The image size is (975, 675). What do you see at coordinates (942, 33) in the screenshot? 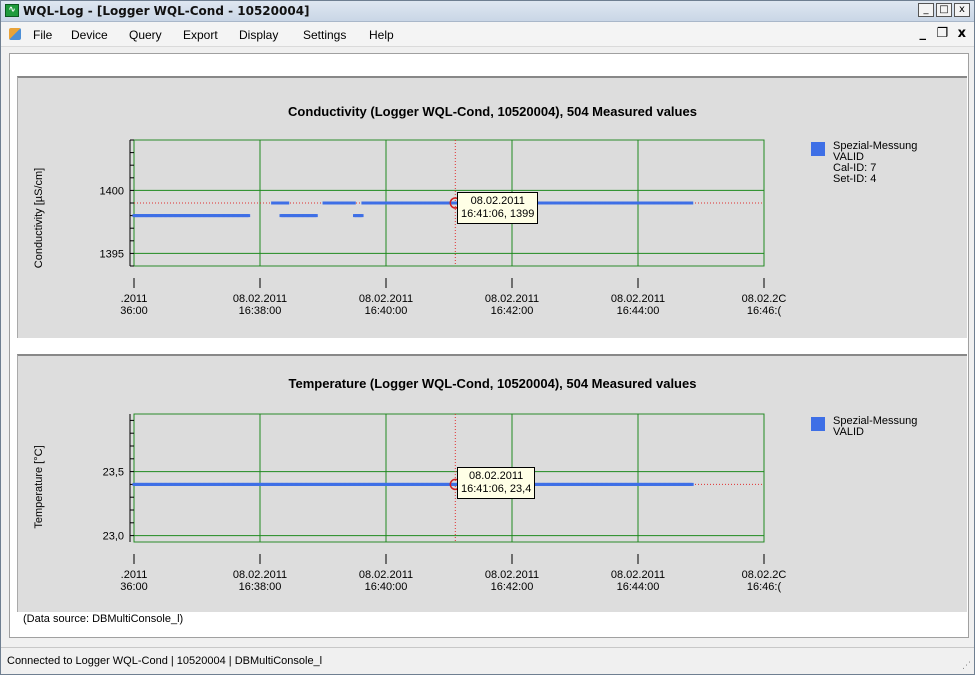
I see `mdi-restore-button: ❐` at bounding box center [942, 33].